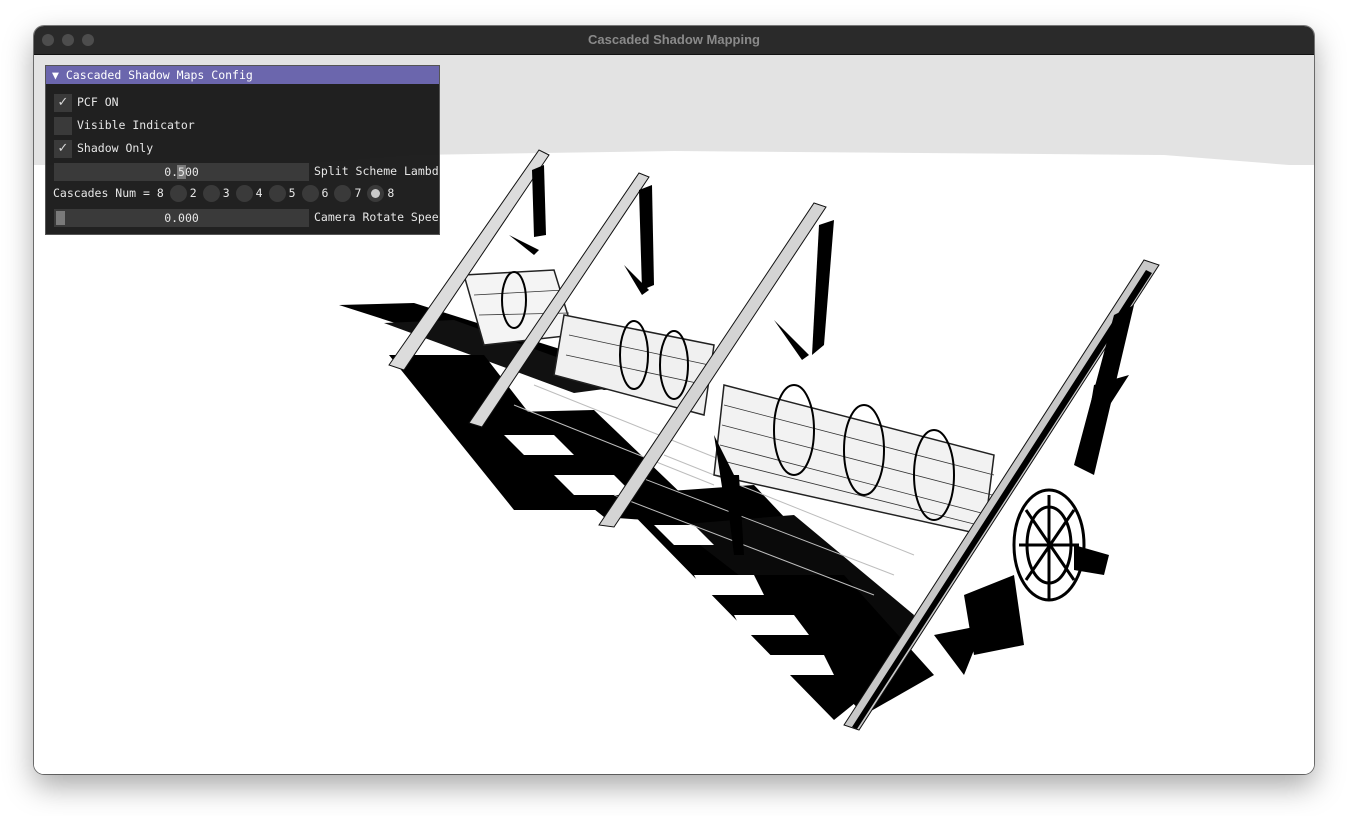  I want to click on shadow-only-checkbox: ✓, so click(63, 148).